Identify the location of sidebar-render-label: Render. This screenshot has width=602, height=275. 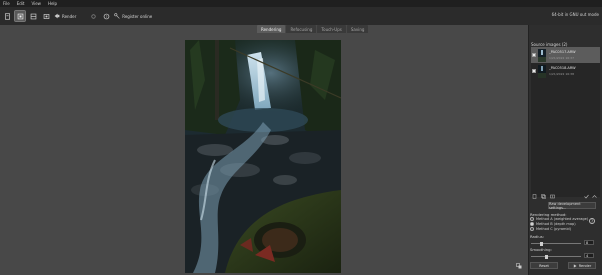
(585, 265).